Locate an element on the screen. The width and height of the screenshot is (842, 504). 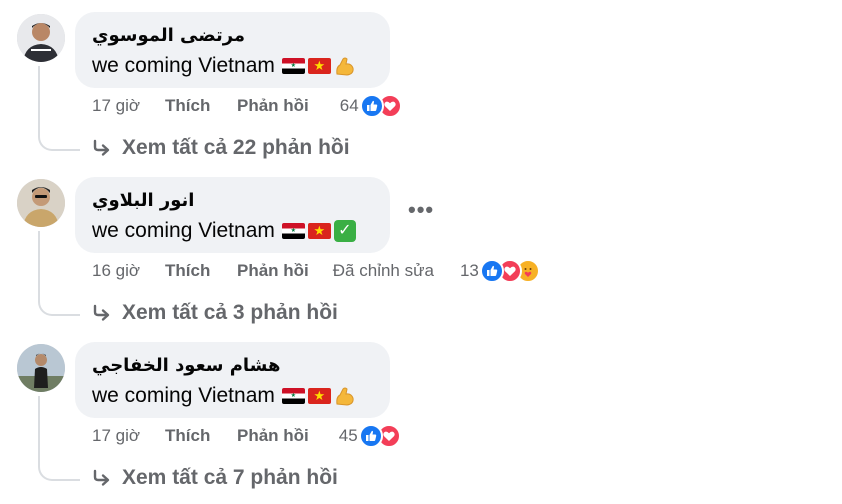
edited-label: Đã chỉnh sửa is located at coordinates (383, 270).